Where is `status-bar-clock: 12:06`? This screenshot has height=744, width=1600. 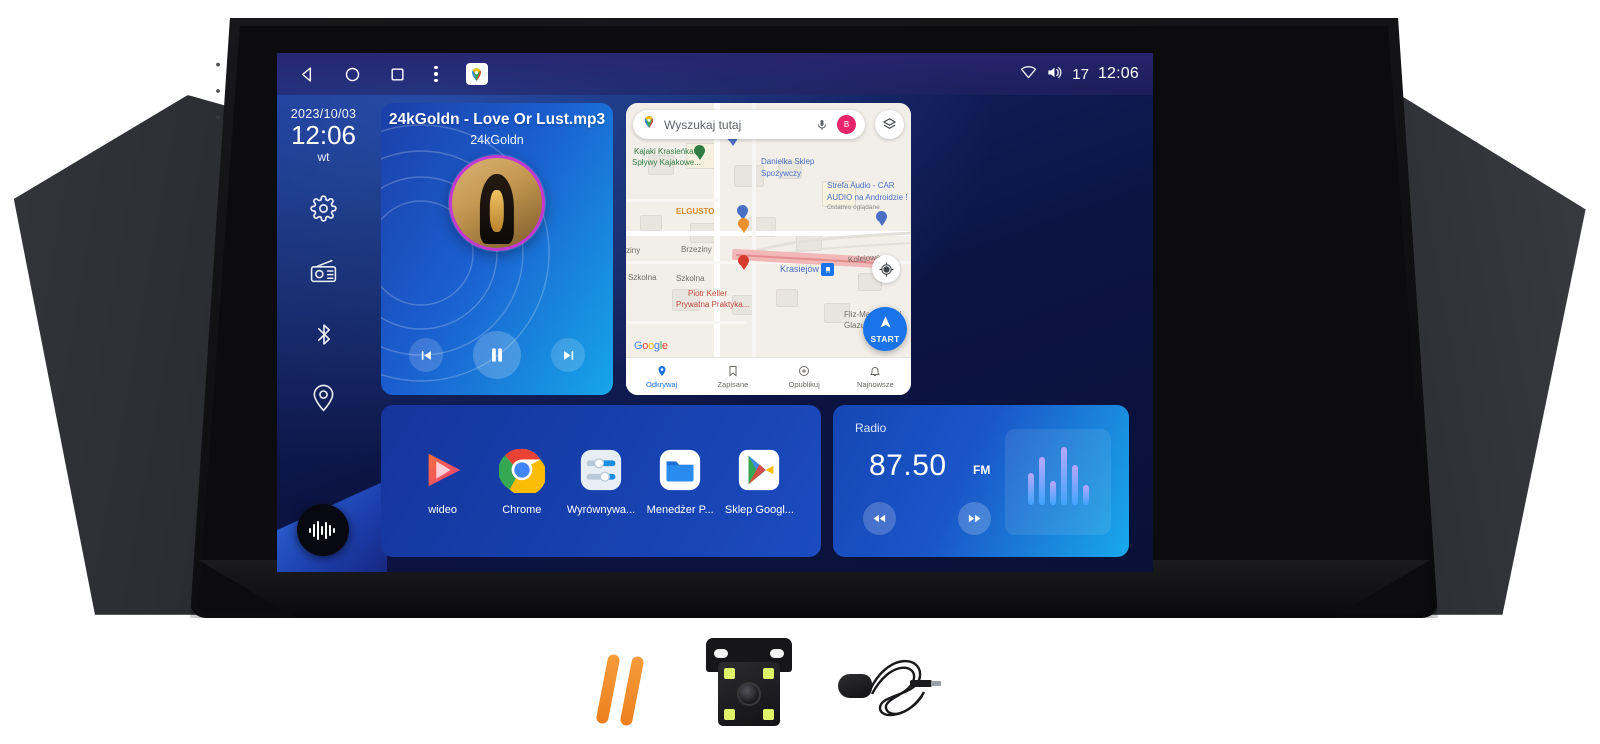 status-bar-clock: 12:06 is located at coordinates (1118, 73).